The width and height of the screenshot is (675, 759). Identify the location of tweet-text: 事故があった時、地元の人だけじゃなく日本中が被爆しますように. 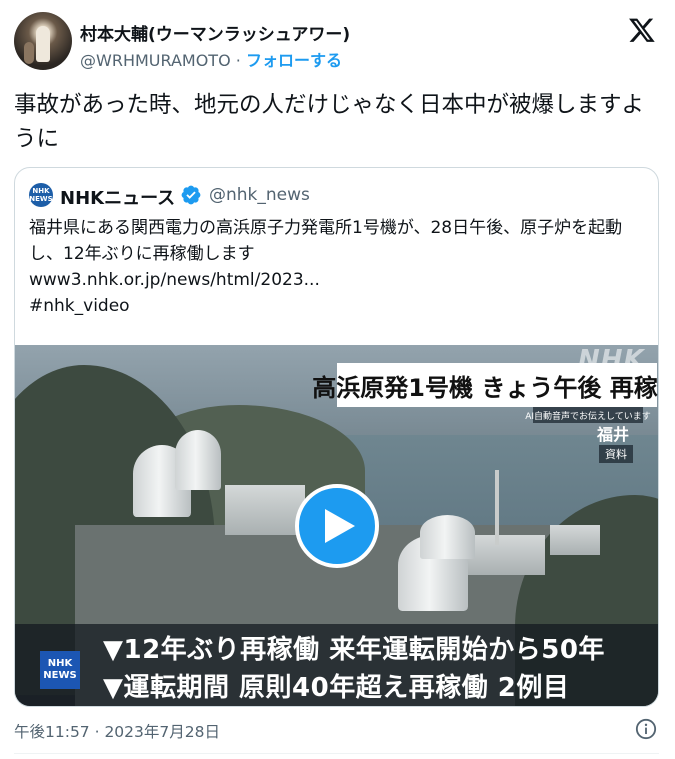
(329, 122).